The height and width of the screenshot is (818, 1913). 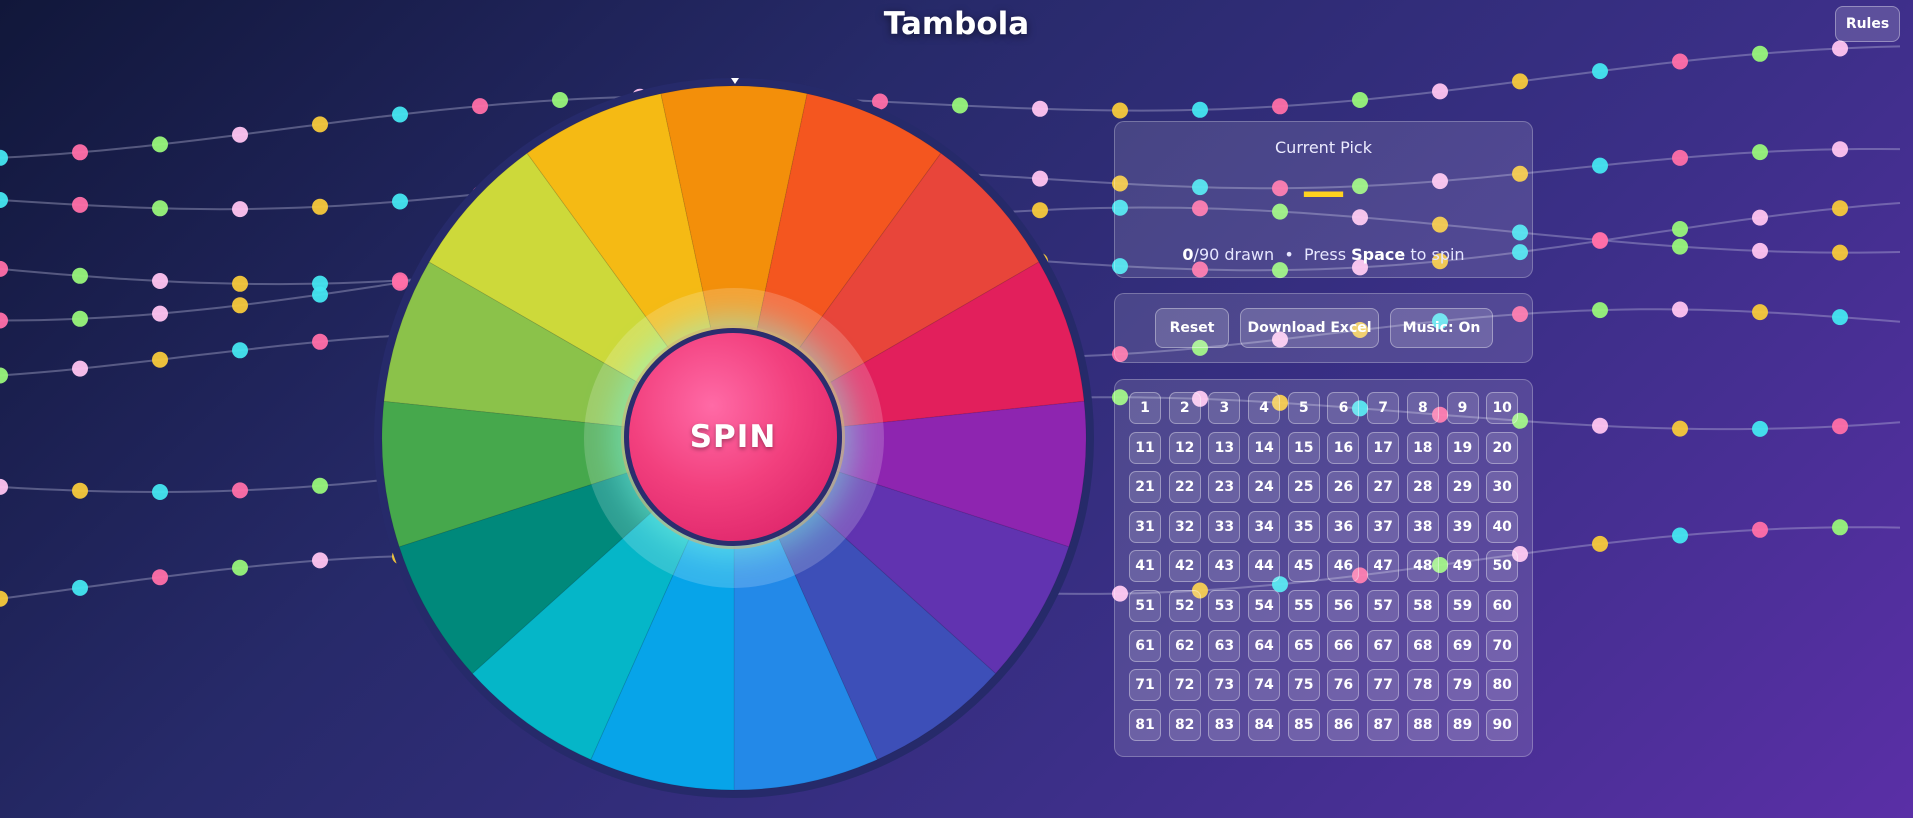 What do you see at coordinates (1343, 685) in the screenshot?
I see `number-cell: 76` at bounding box center [1343, 685].